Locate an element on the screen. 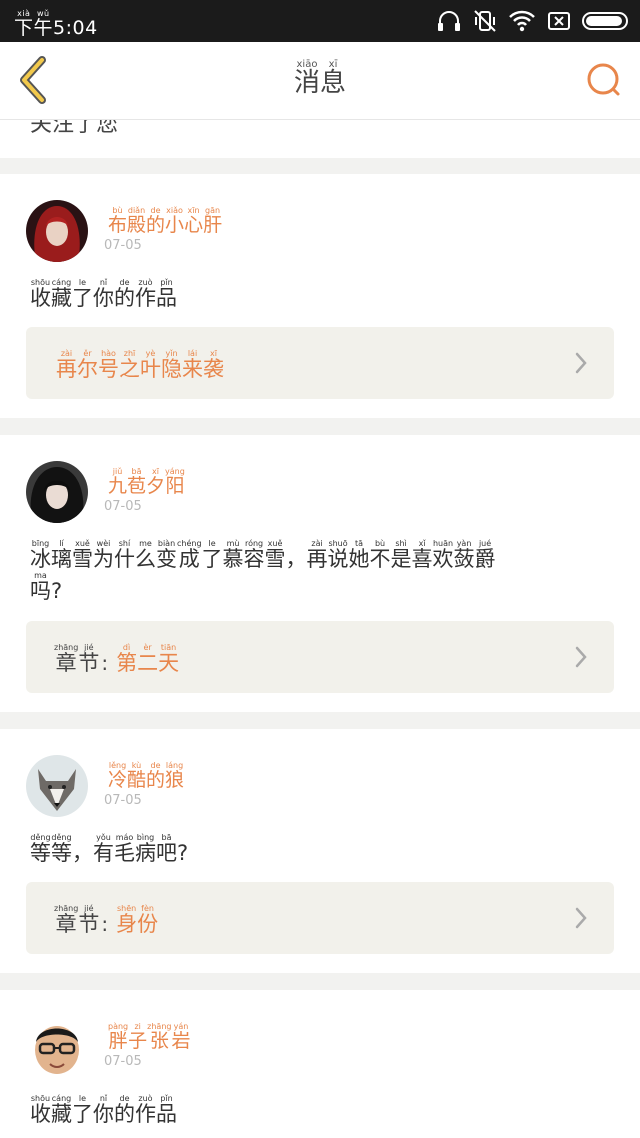  status-bar: xià 下 wǔ 午 5:04 is located at coordinates (320, 21).